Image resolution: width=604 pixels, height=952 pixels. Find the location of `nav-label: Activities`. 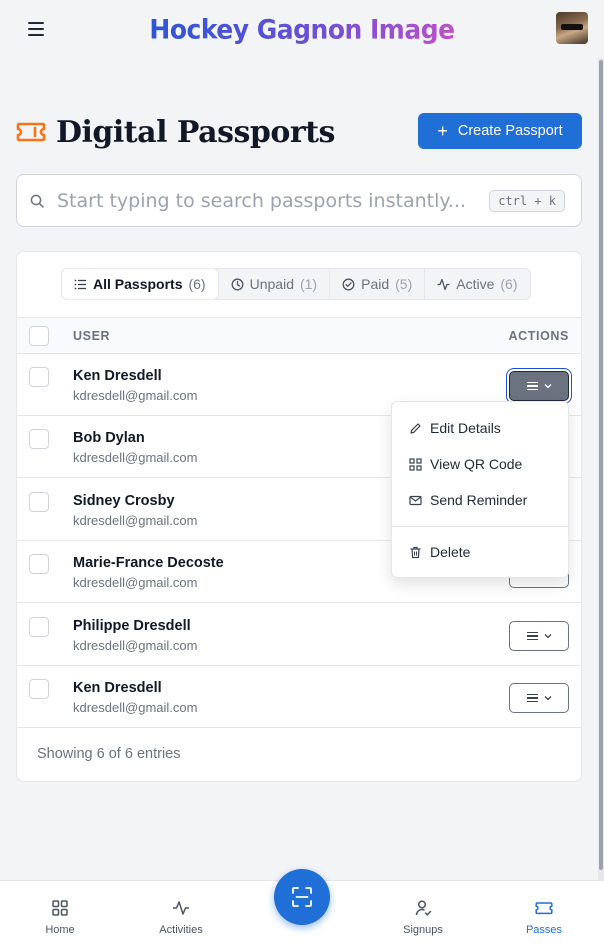

nav-label: Activities is located at coordinates (181, 930).